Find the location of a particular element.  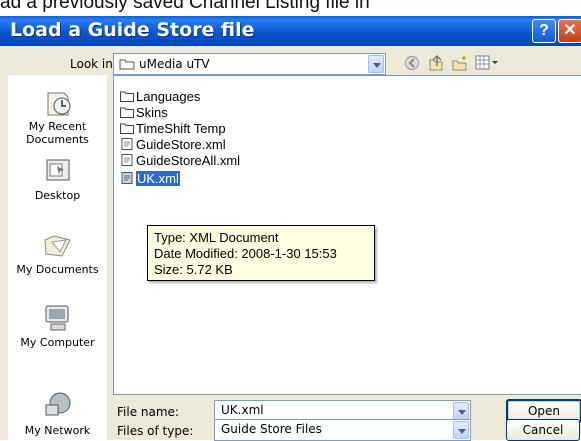

lookin-combo: uMedia uTV is located at coordinates (249, 64).